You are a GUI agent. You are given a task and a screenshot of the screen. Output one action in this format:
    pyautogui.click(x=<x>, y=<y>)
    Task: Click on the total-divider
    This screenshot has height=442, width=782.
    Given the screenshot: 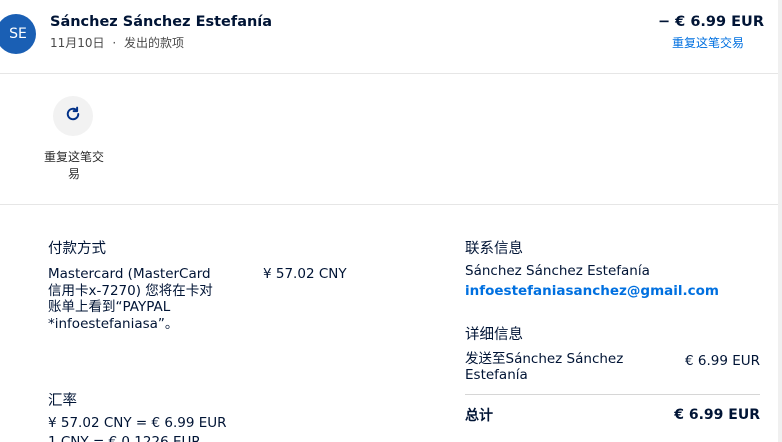 What is the action you would take?
    pyautogui.click(x=612, y=394)
    